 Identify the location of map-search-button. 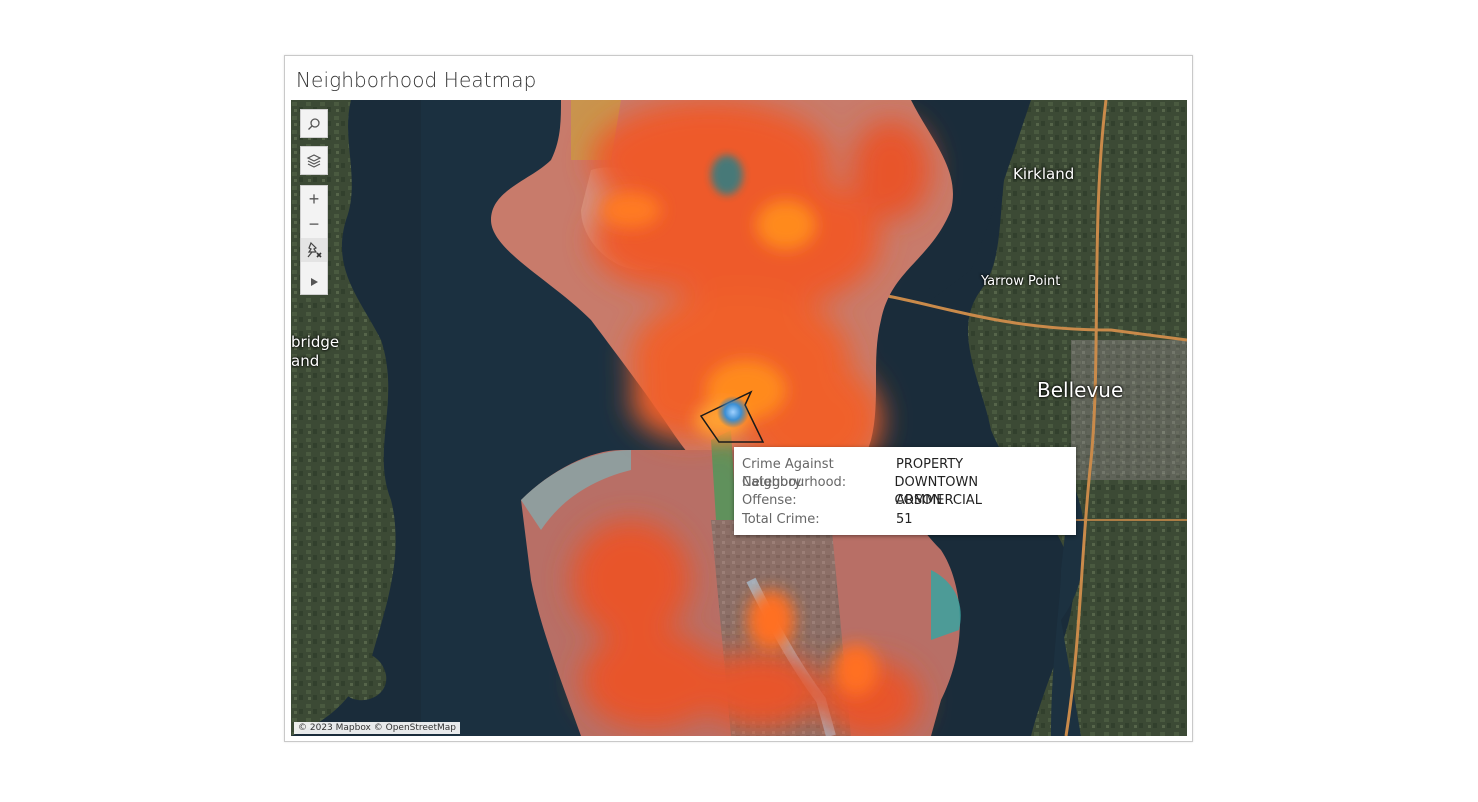
(314, 123).